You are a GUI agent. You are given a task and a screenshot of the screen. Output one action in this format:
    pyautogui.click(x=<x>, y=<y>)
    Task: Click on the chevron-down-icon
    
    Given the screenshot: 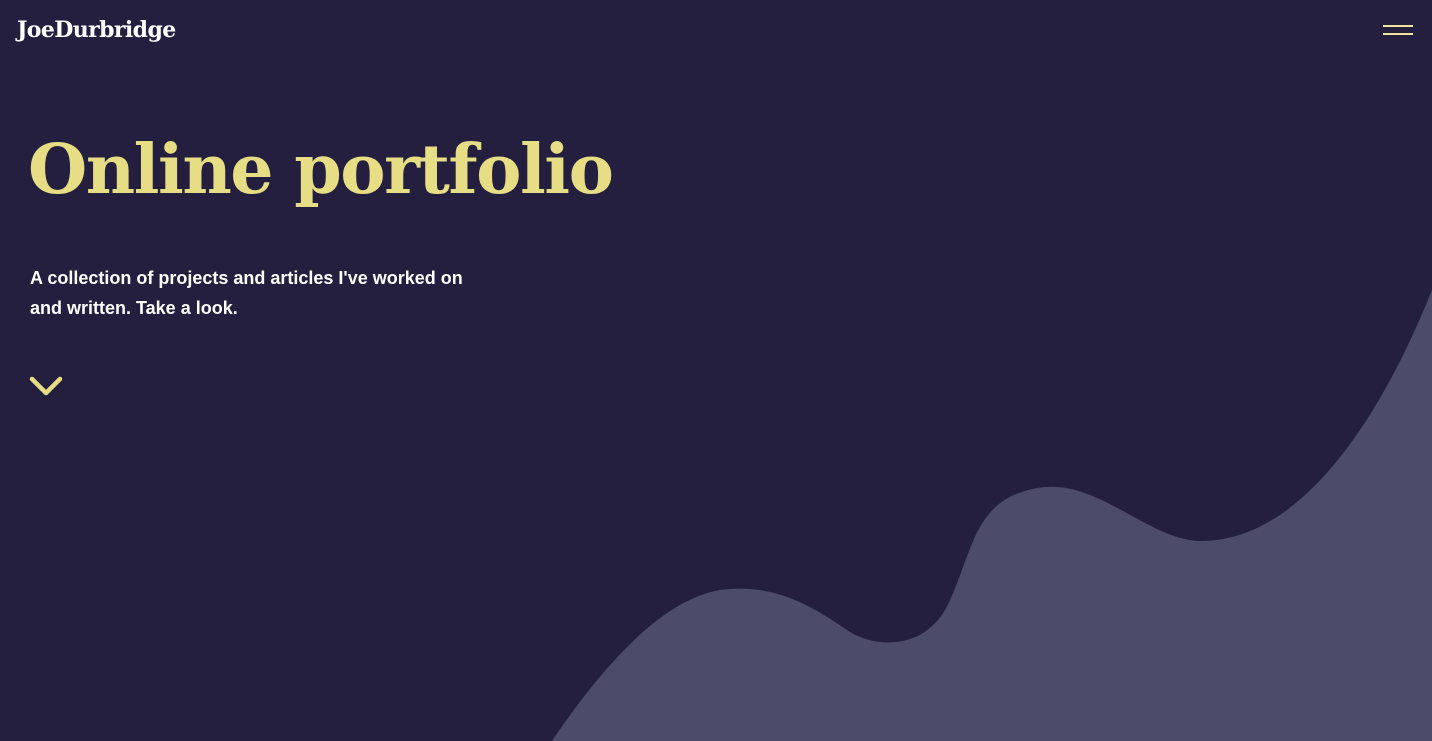 What is the action you would take?
    pyautogui.click(x=46, y=386)
    